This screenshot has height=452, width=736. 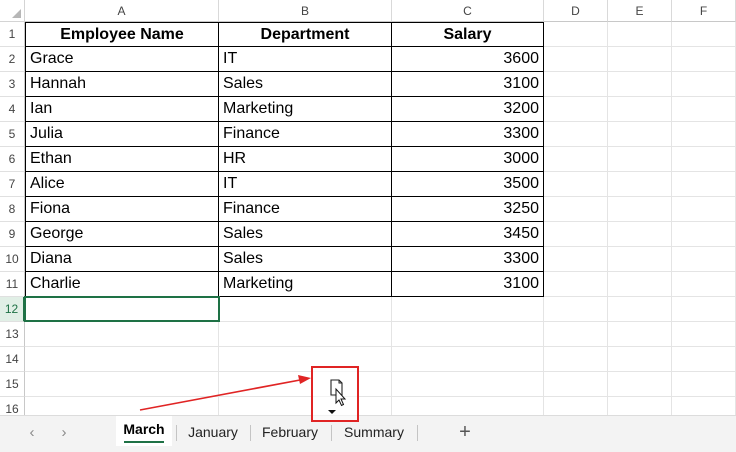 What do you see at coordinates (305, 234) in the screenshot?
I see `table-cell: Sales` at bounding box center [305, 234].